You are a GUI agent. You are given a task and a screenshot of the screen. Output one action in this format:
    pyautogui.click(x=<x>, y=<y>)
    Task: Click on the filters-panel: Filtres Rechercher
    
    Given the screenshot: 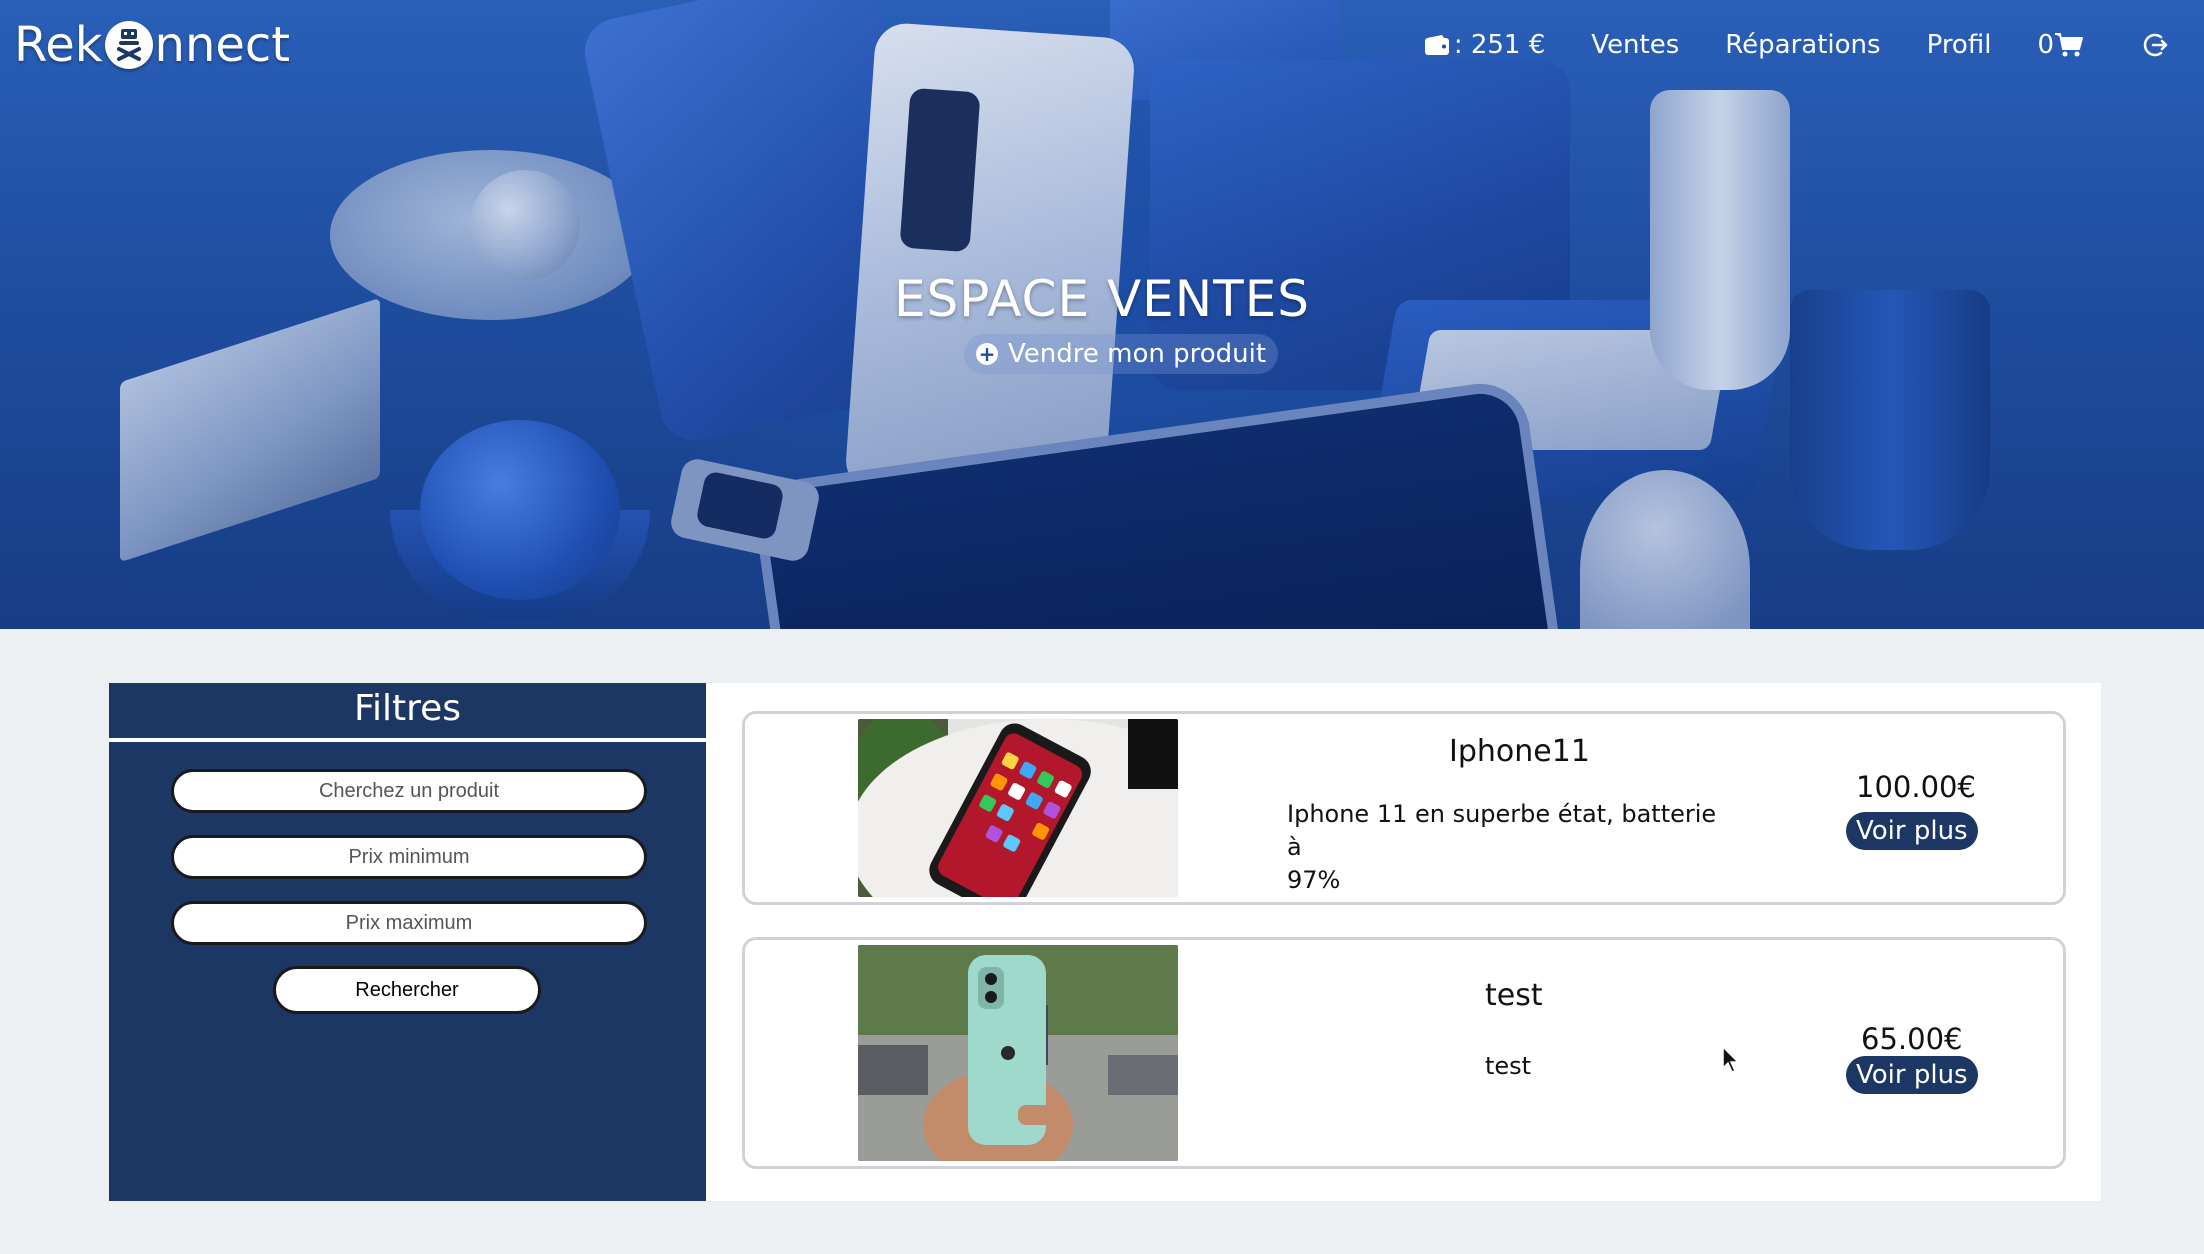 What is the action you would take?
    pyautogui.click(x=407, y=942)
    